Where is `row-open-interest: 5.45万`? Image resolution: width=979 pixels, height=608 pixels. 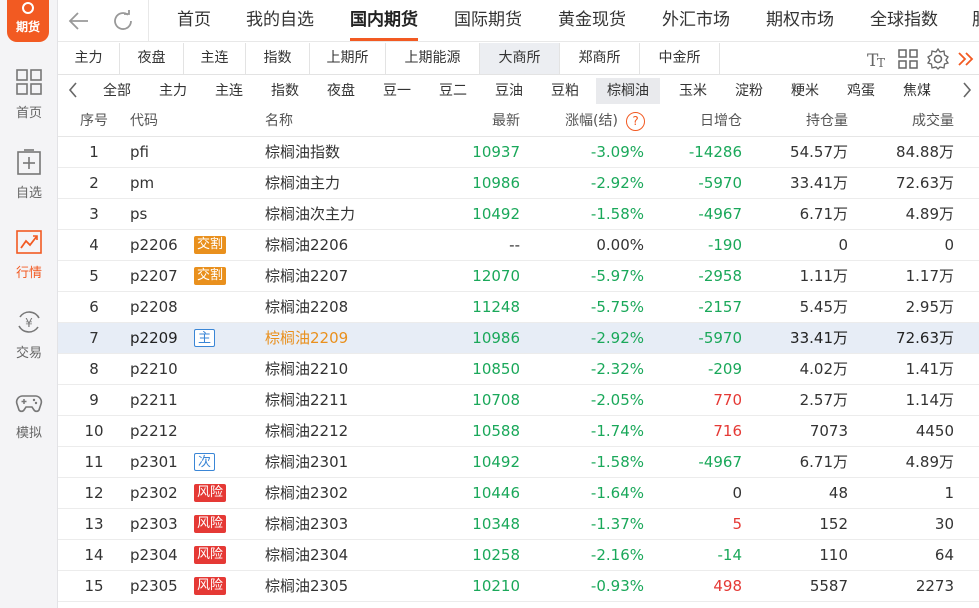
row-open-interest: 5.45万 is located at coordinates (823, 307).